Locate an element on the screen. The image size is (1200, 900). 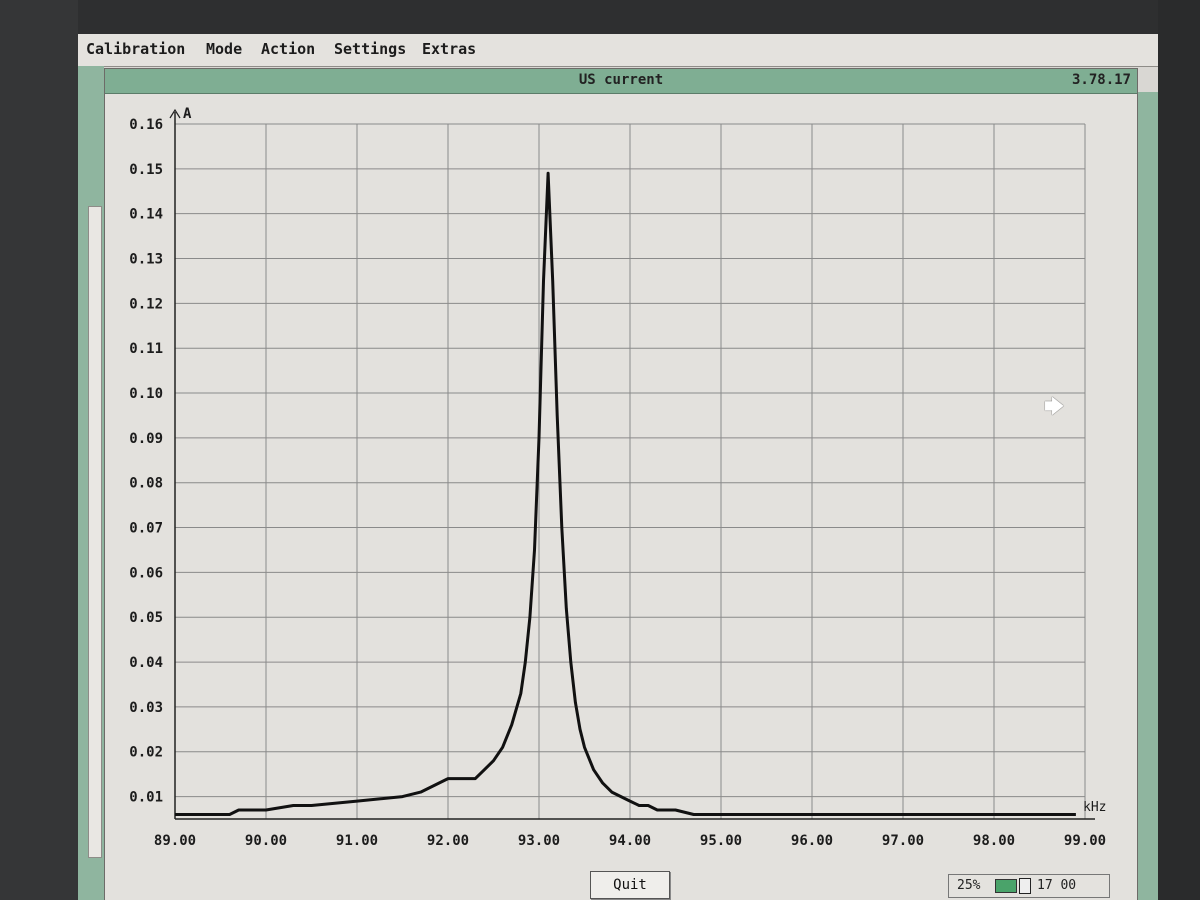
menu-extras: Extras is located at coordinates (449, 49).